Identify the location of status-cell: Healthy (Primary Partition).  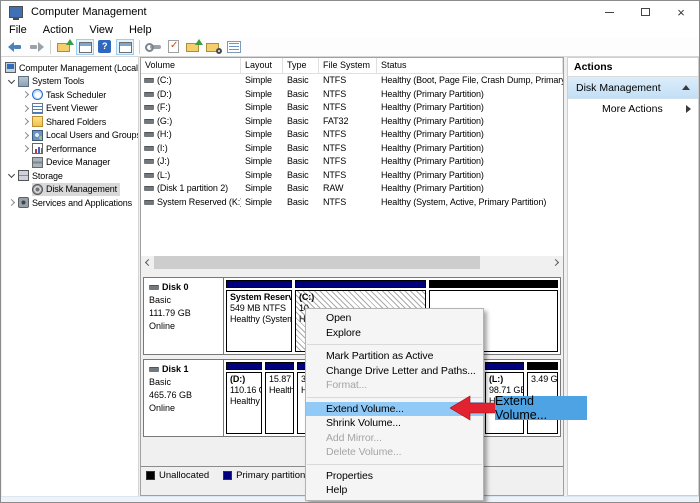
(470, 122).